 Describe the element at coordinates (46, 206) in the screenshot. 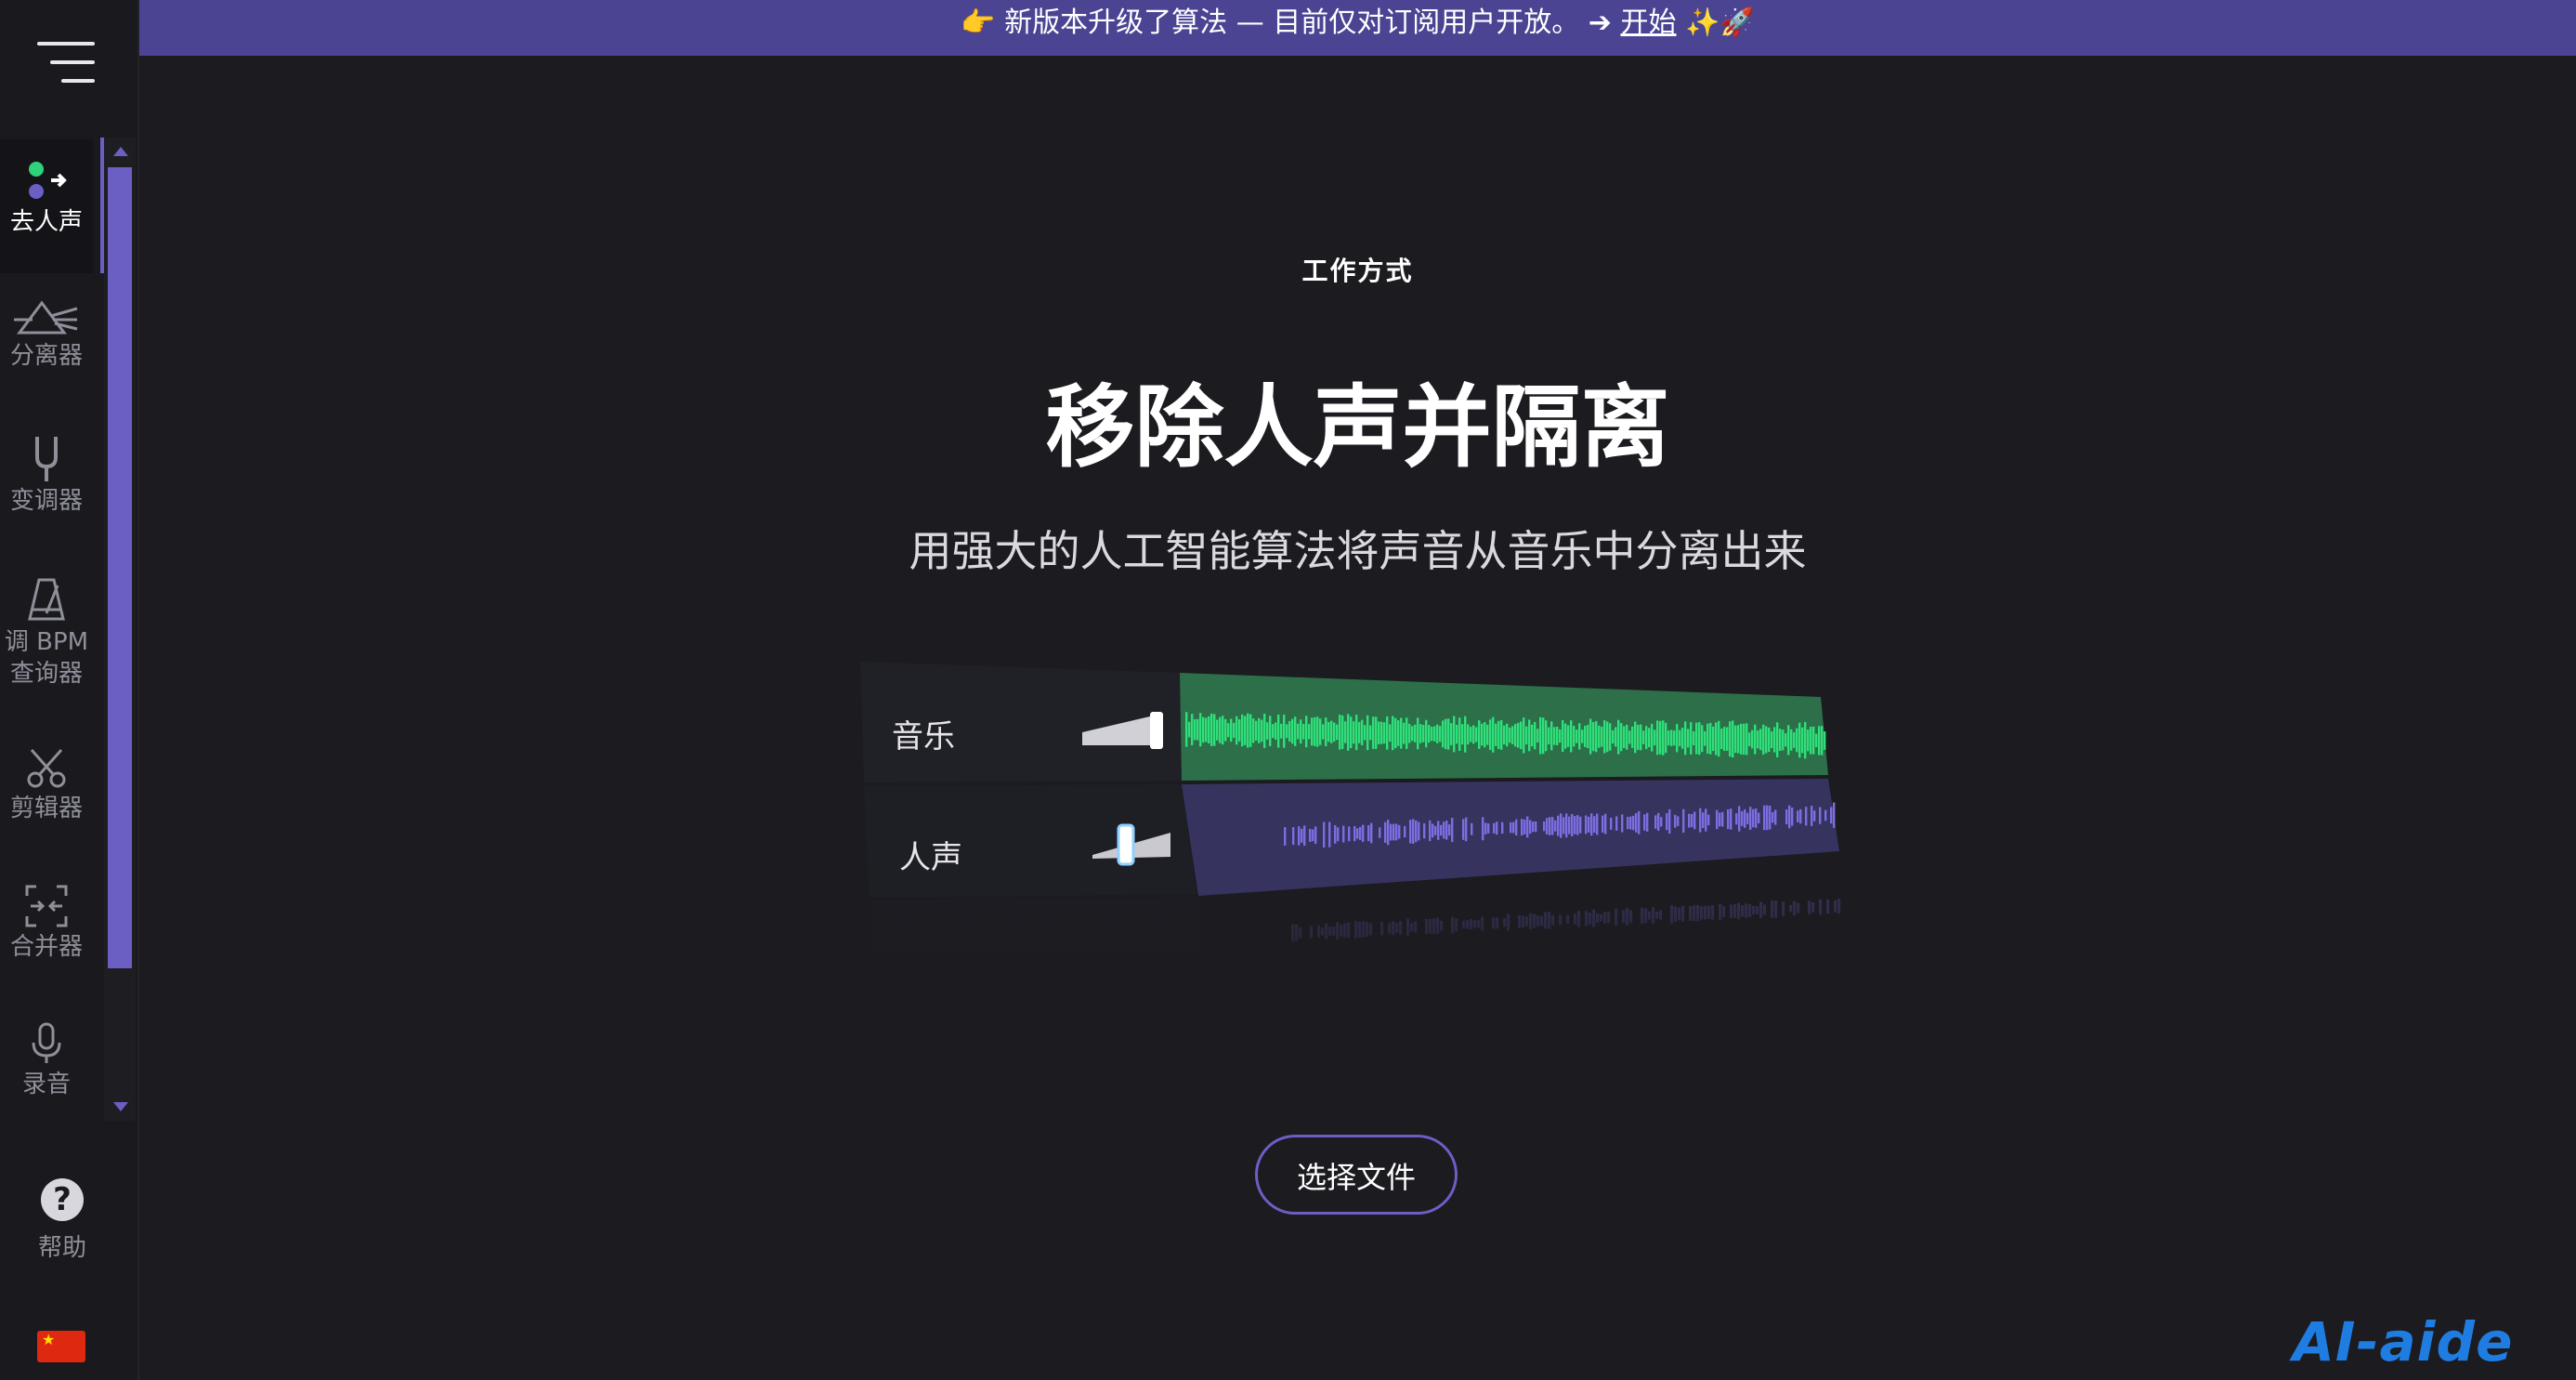

I see `sidebar-item-vocal-remover: 去人声` at that location.